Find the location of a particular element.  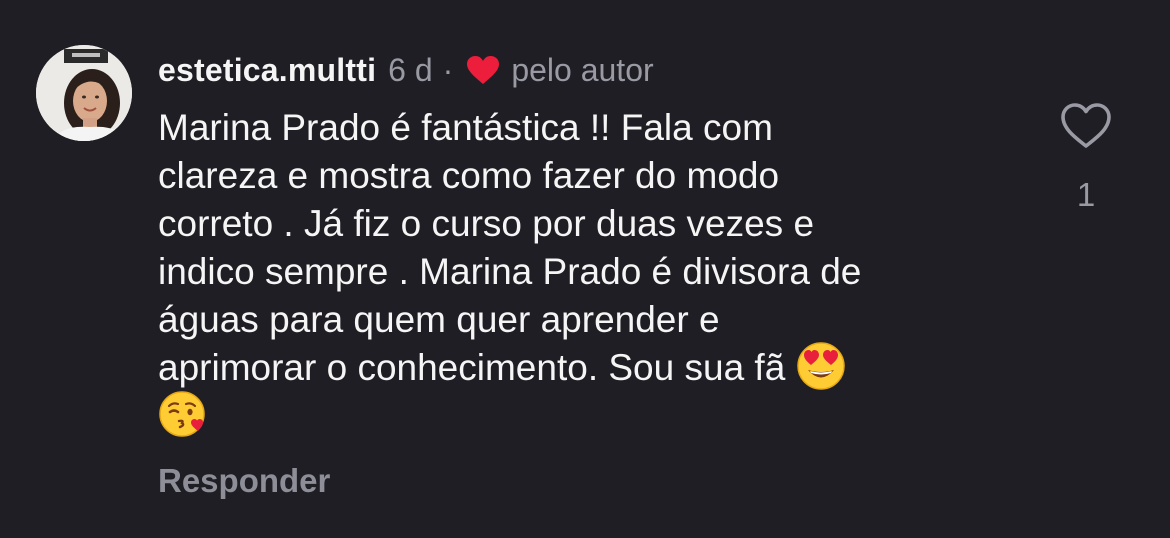

like-button is located at coordinates (1086, 126).